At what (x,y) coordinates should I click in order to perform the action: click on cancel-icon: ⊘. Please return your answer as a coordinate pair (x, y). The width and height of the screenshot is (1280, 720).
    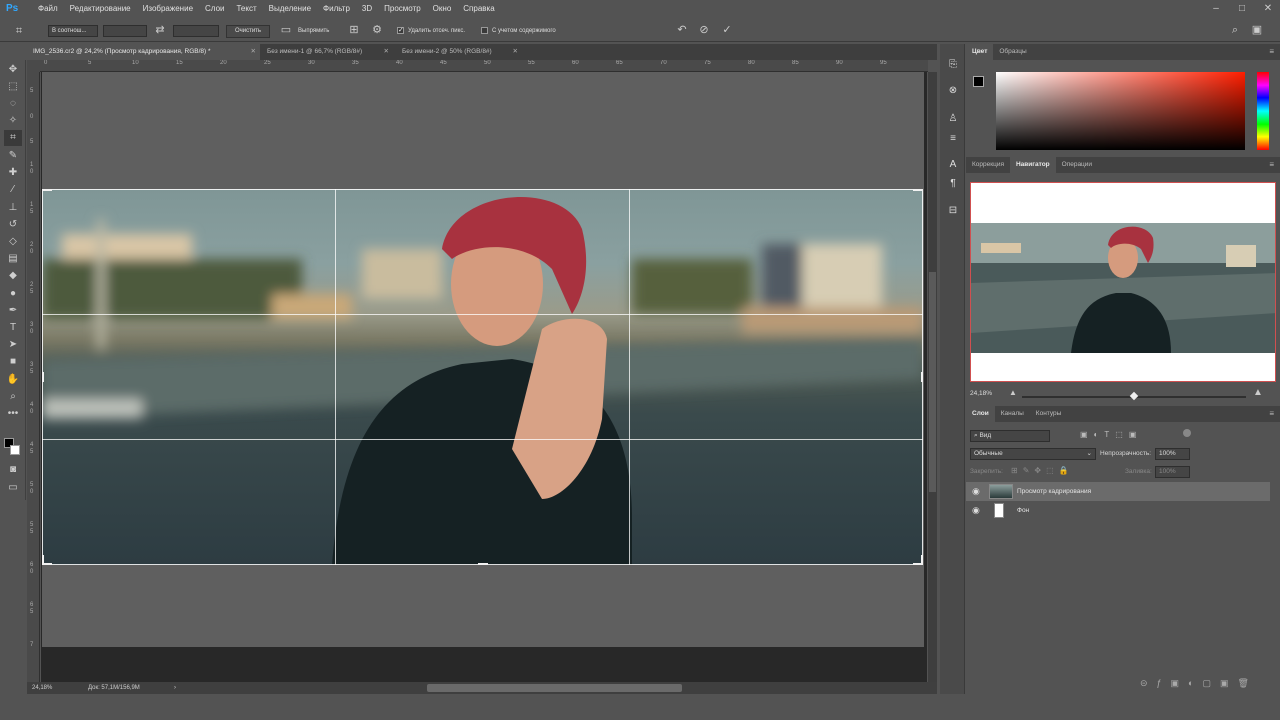
    Looking at the image, I should click on (704, 30).